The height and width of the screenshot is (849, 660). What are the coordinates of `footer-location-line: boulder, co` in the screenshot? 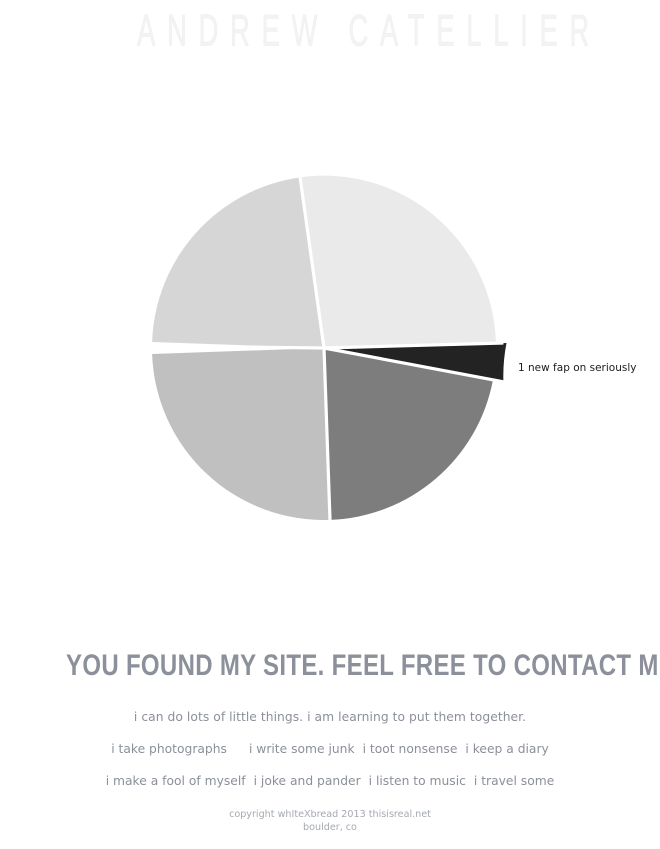 It's located at (330, 827).